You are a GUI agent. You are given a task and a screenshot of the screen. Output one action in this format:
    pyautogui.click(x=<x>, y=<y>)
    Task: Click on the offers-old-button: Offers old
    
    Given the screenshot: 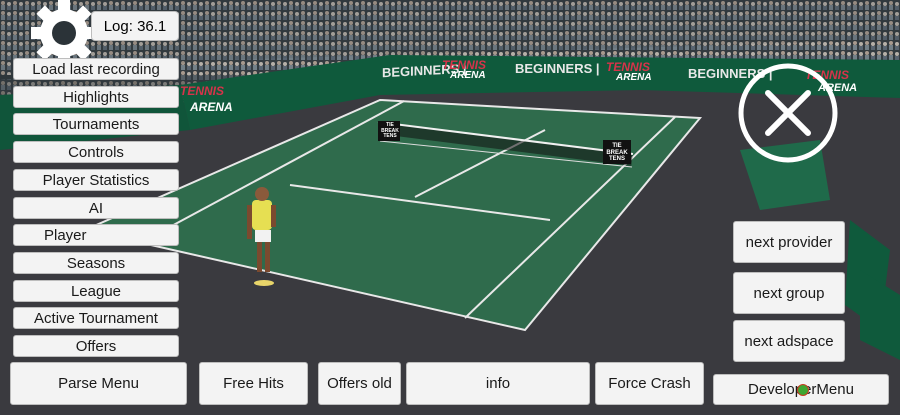 What is the action you would take?
    pyautogui.click(x=359, y=383)
    